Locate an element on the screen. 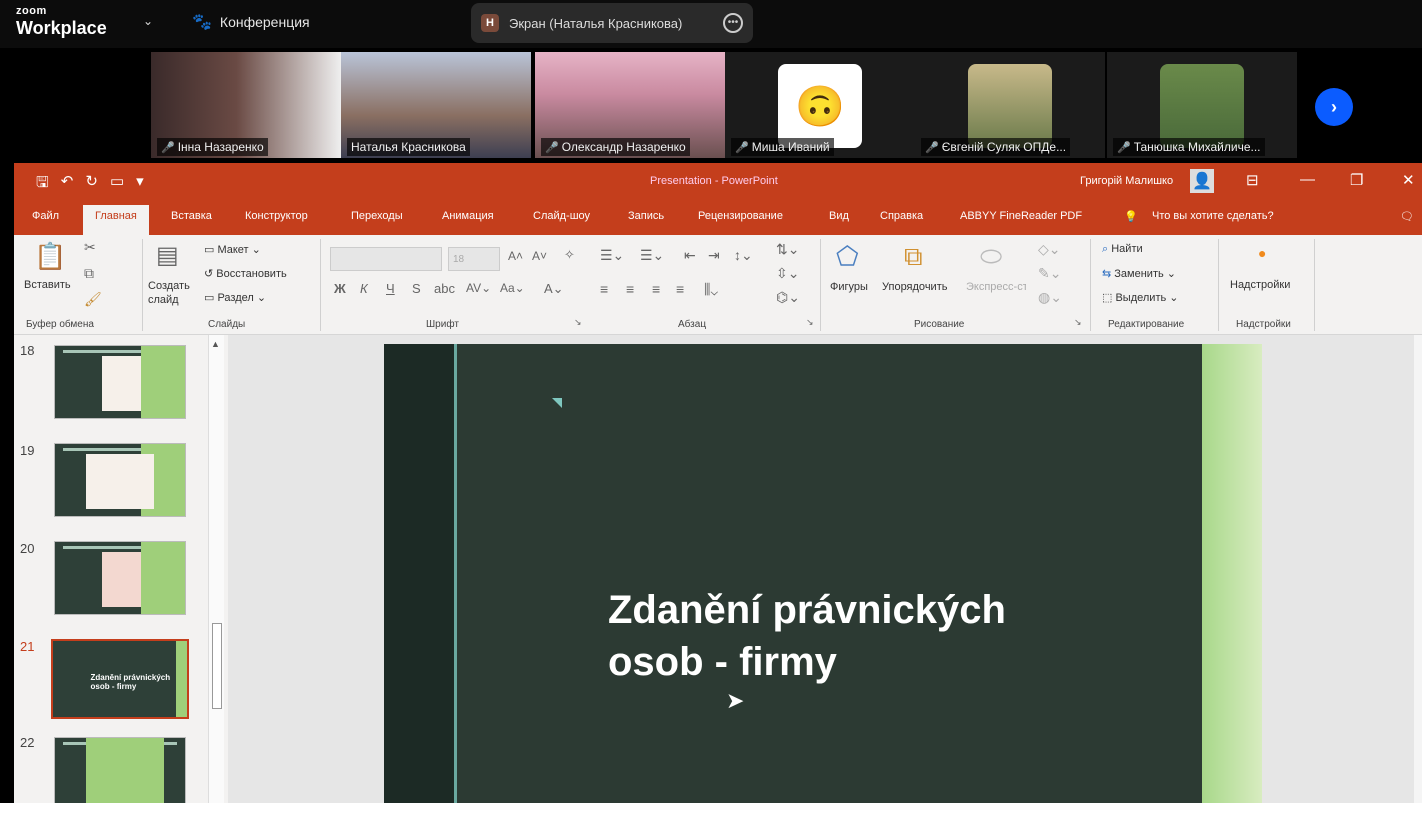  slide-thumbnail-selected: Zdanění právnických osob - firmy is located at coordinates (120, 679).